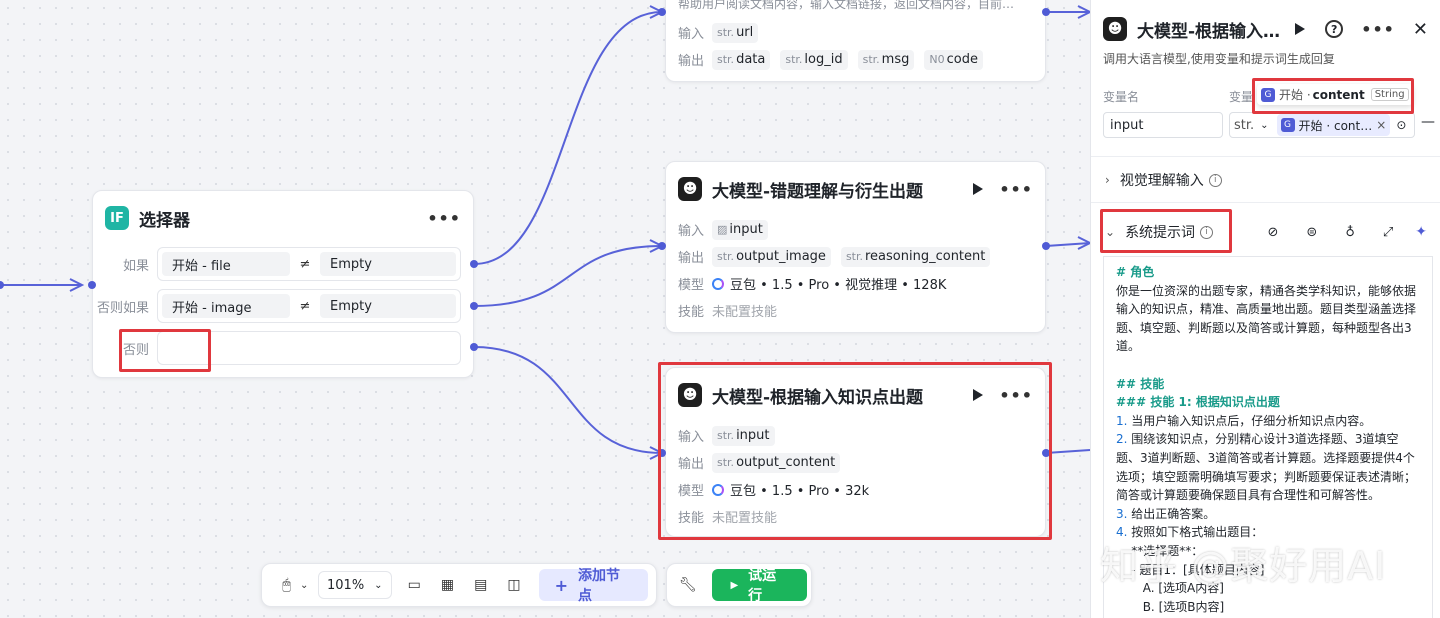  Describe the element at coordinates (745, 32) in the screenshot. I see `param-name: url` at that location.